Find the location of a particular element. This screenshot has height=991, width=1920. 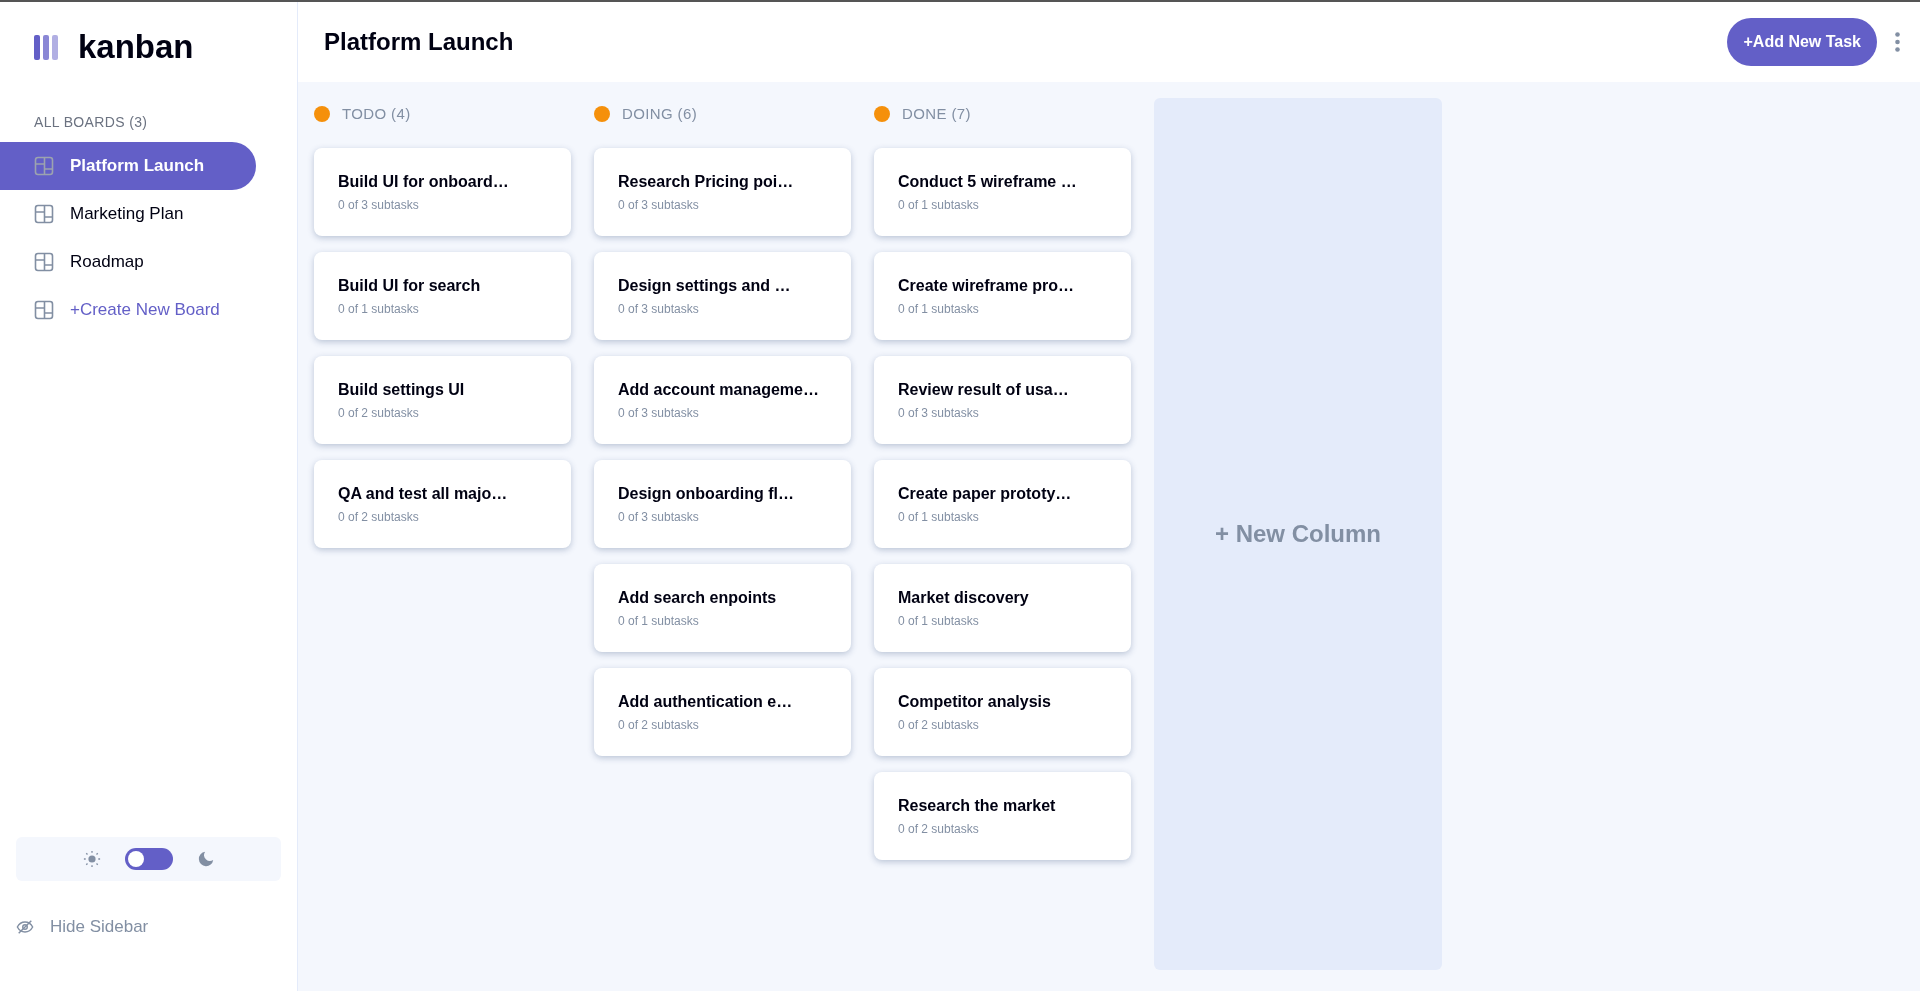

moon-icon is located at coordinates (205, 859).